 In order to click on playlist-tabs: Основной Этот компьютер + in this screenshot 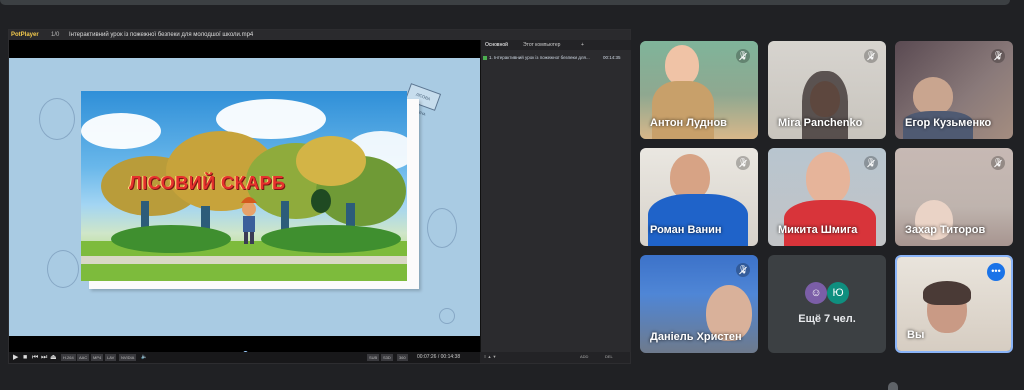, I will do `click(556, 45)`.